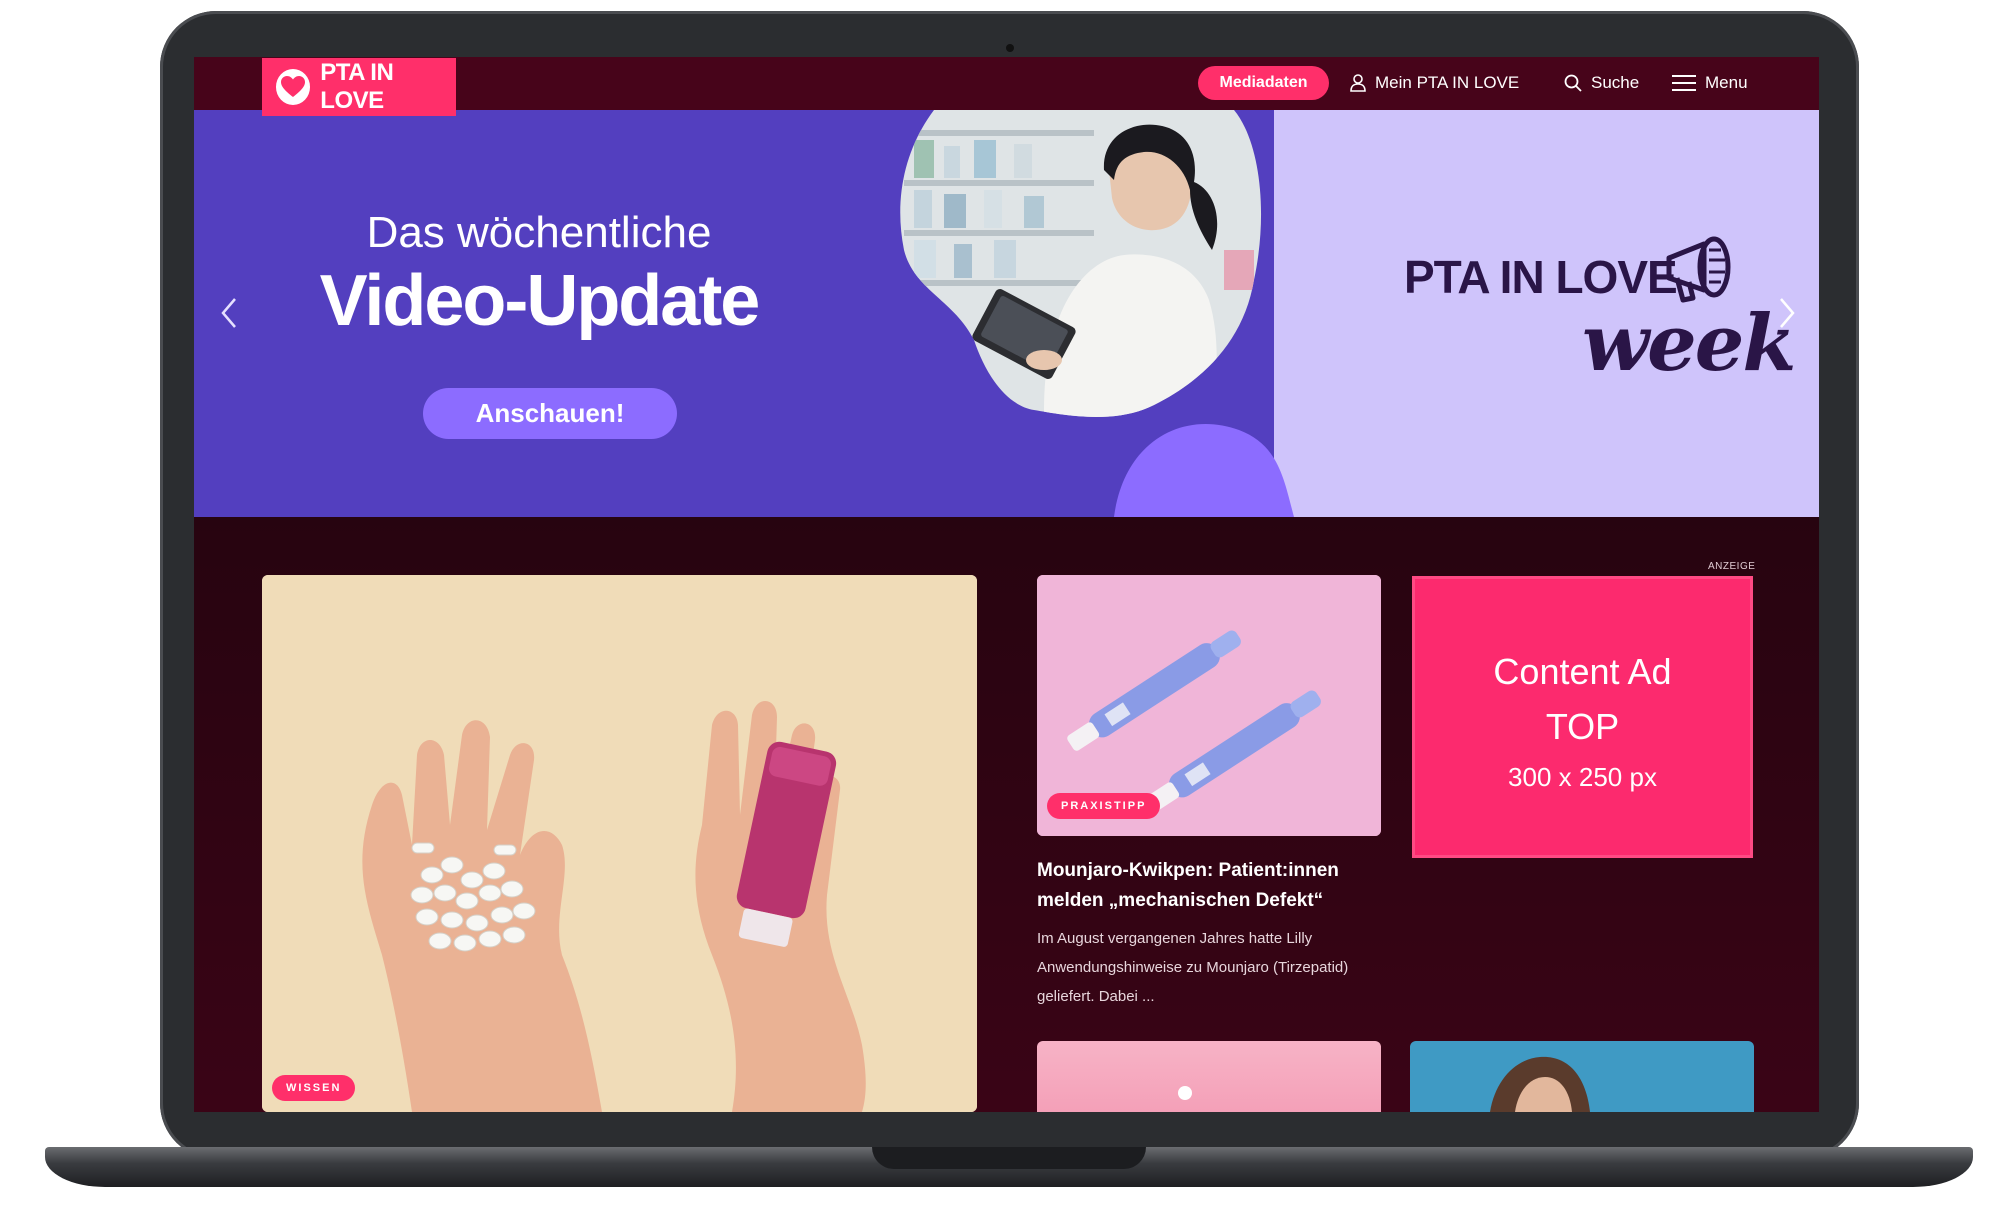 The width and height of the screenshot is (2008, 1205). What do you see at coordinates (1582, 777) in the screenshot?
I see `ad-line-3: 300 x 250 px` at bounding box center [1582, 777].